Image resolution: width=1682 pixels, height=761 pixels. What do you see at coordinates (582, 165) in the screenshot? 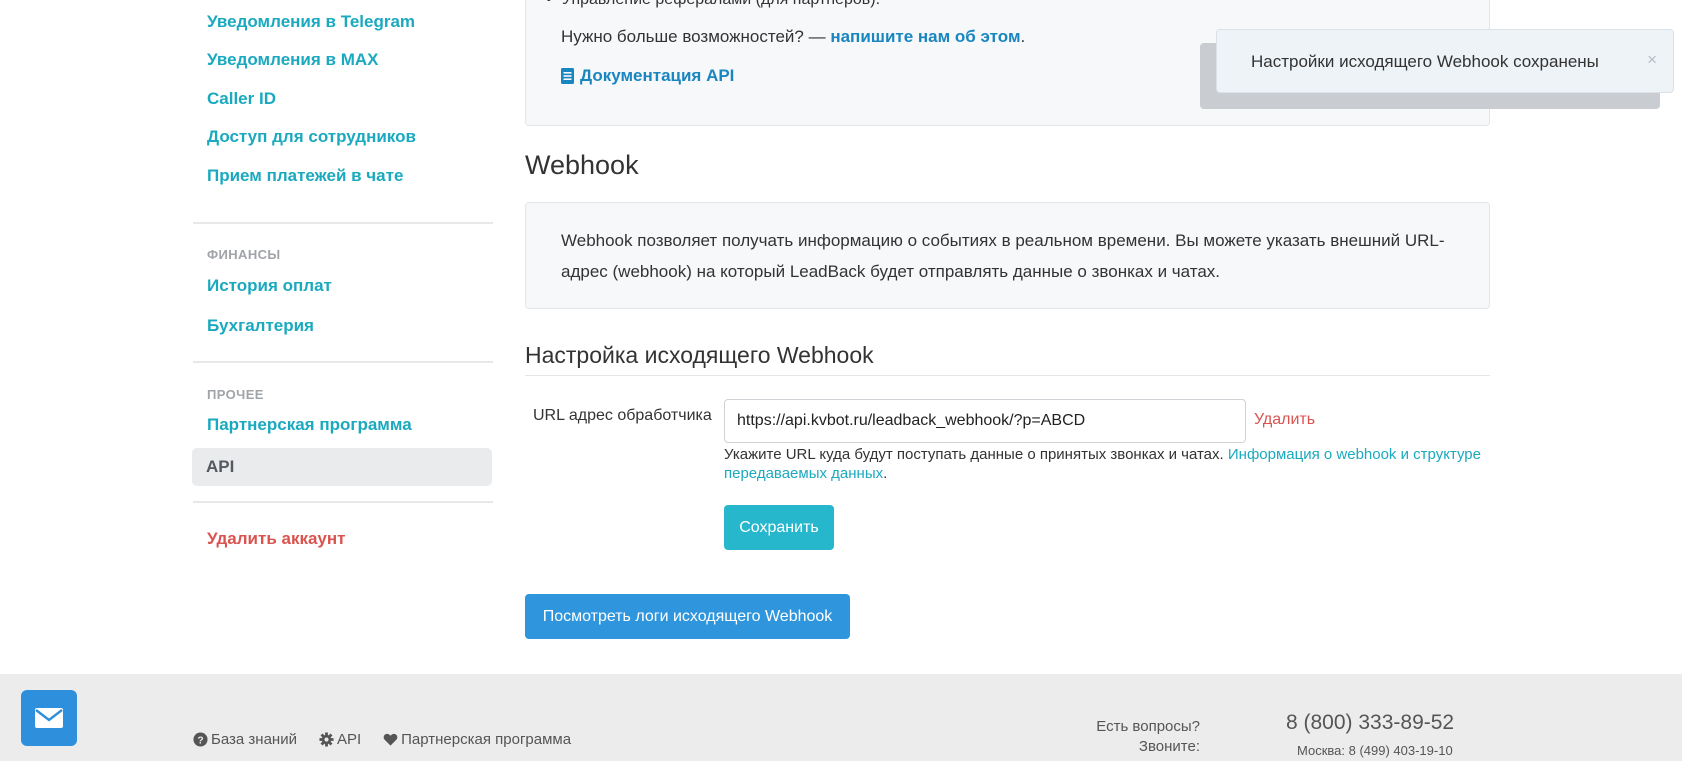
I see `webhook-heading: Webhook` at bounding box center [582, 165].